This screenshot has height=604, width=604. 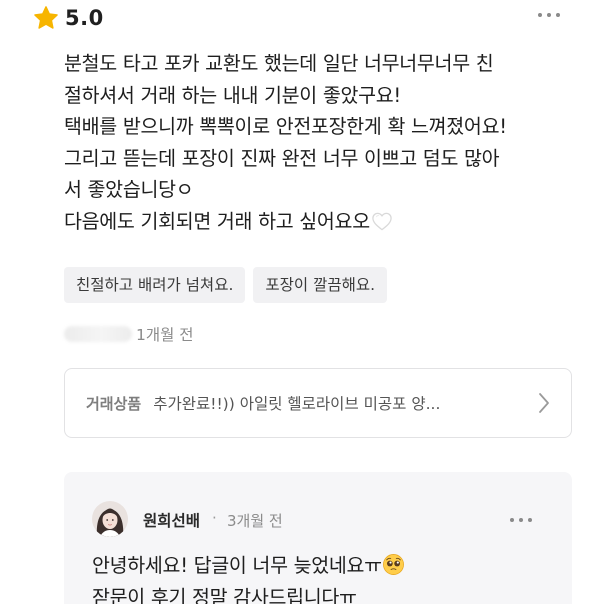 What do you see at coordinates (393, 564) in the screenshot?
I see `pleading-face-icon` at bounding box center [393, 564].